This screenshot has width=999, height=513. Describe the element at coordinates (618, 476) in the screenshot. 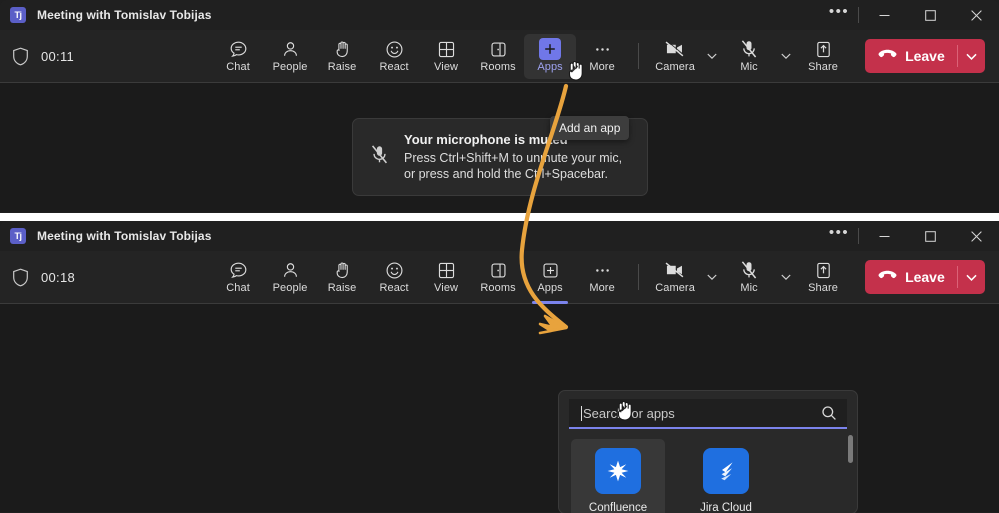

I see `app-tile-confluence: Confluence Cloud` at that location.